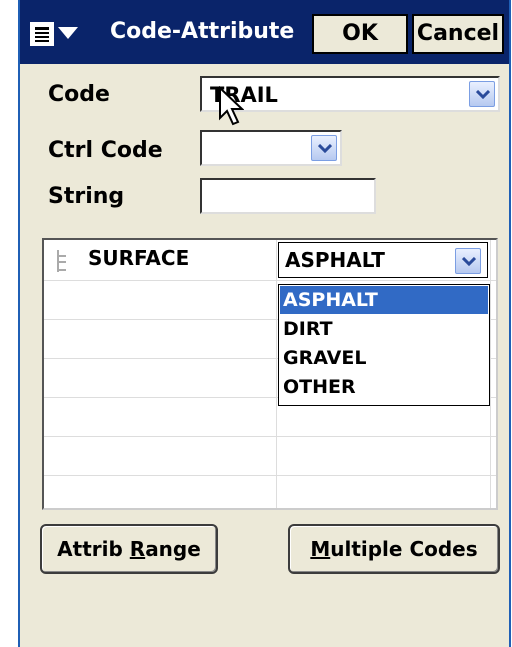 The width and height of the screenshot is (512, 647). What do you see at coordinates (288, 196) in the screenshot?
I see `string-input` at bounding box center [288, 196].